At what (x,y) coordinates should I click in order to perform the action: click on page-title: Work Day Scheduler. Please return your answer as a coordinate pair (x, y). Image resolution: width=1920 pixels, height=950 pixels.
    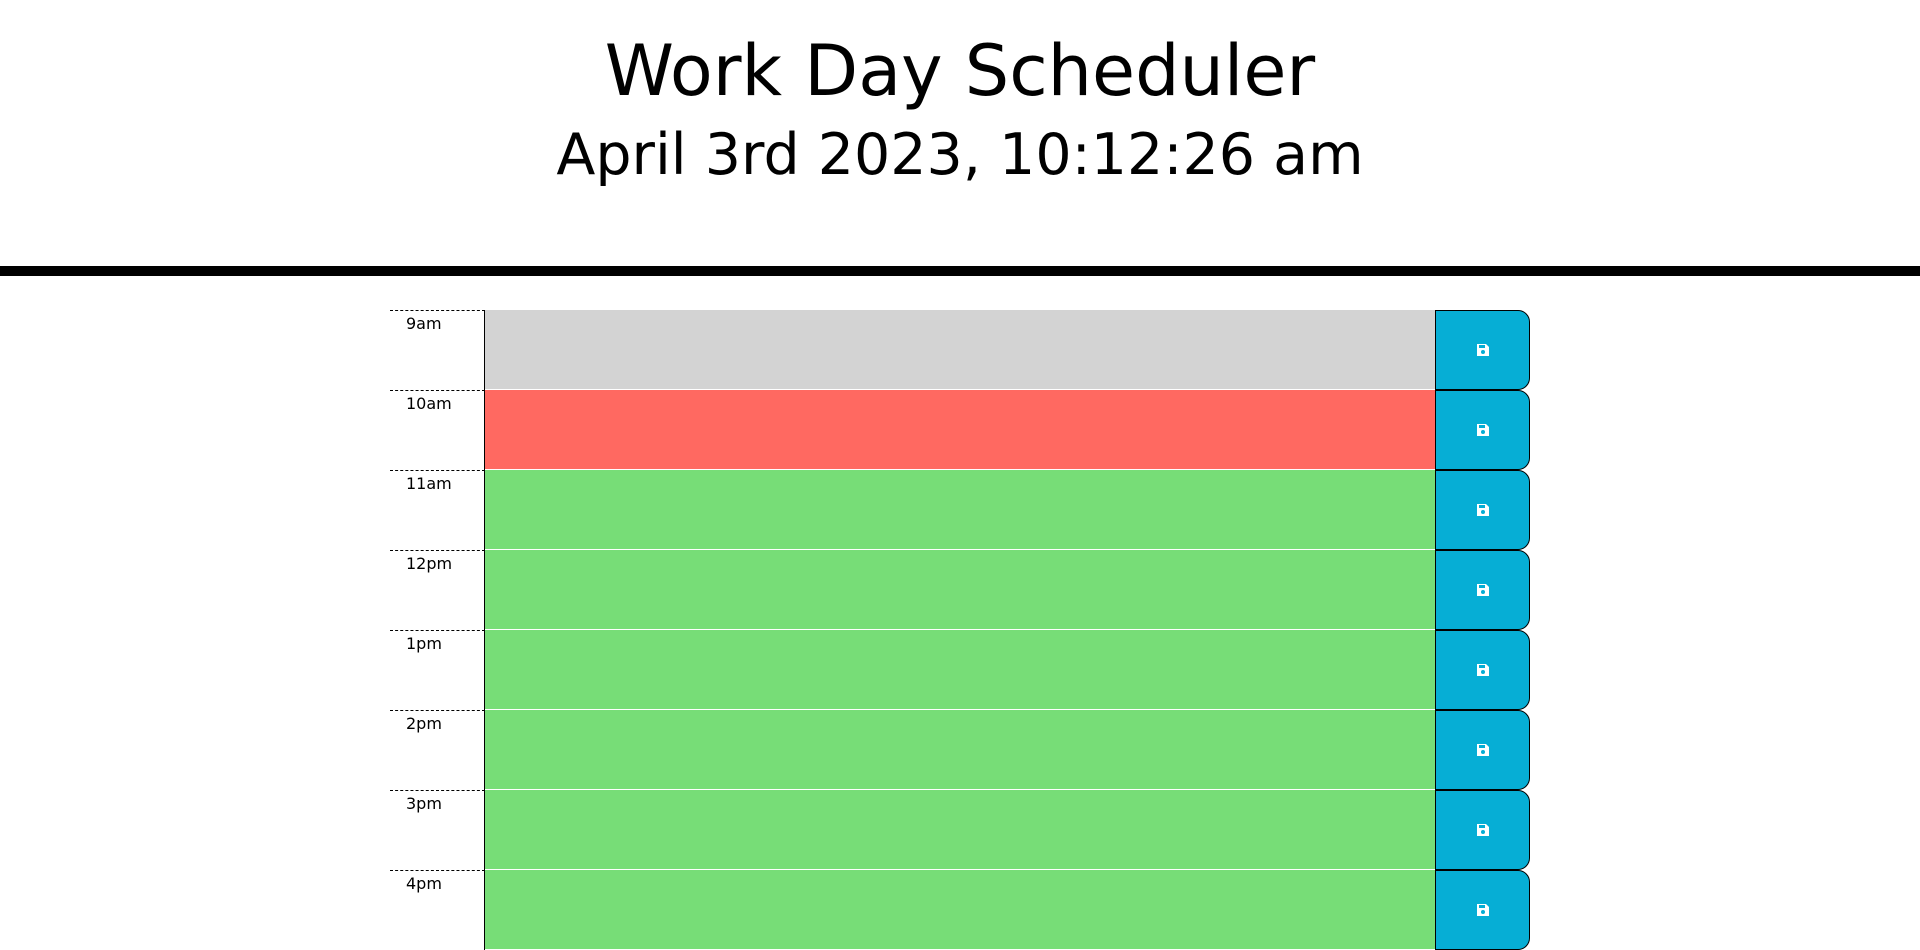
    Looking at the image, I should click on (960, 71).